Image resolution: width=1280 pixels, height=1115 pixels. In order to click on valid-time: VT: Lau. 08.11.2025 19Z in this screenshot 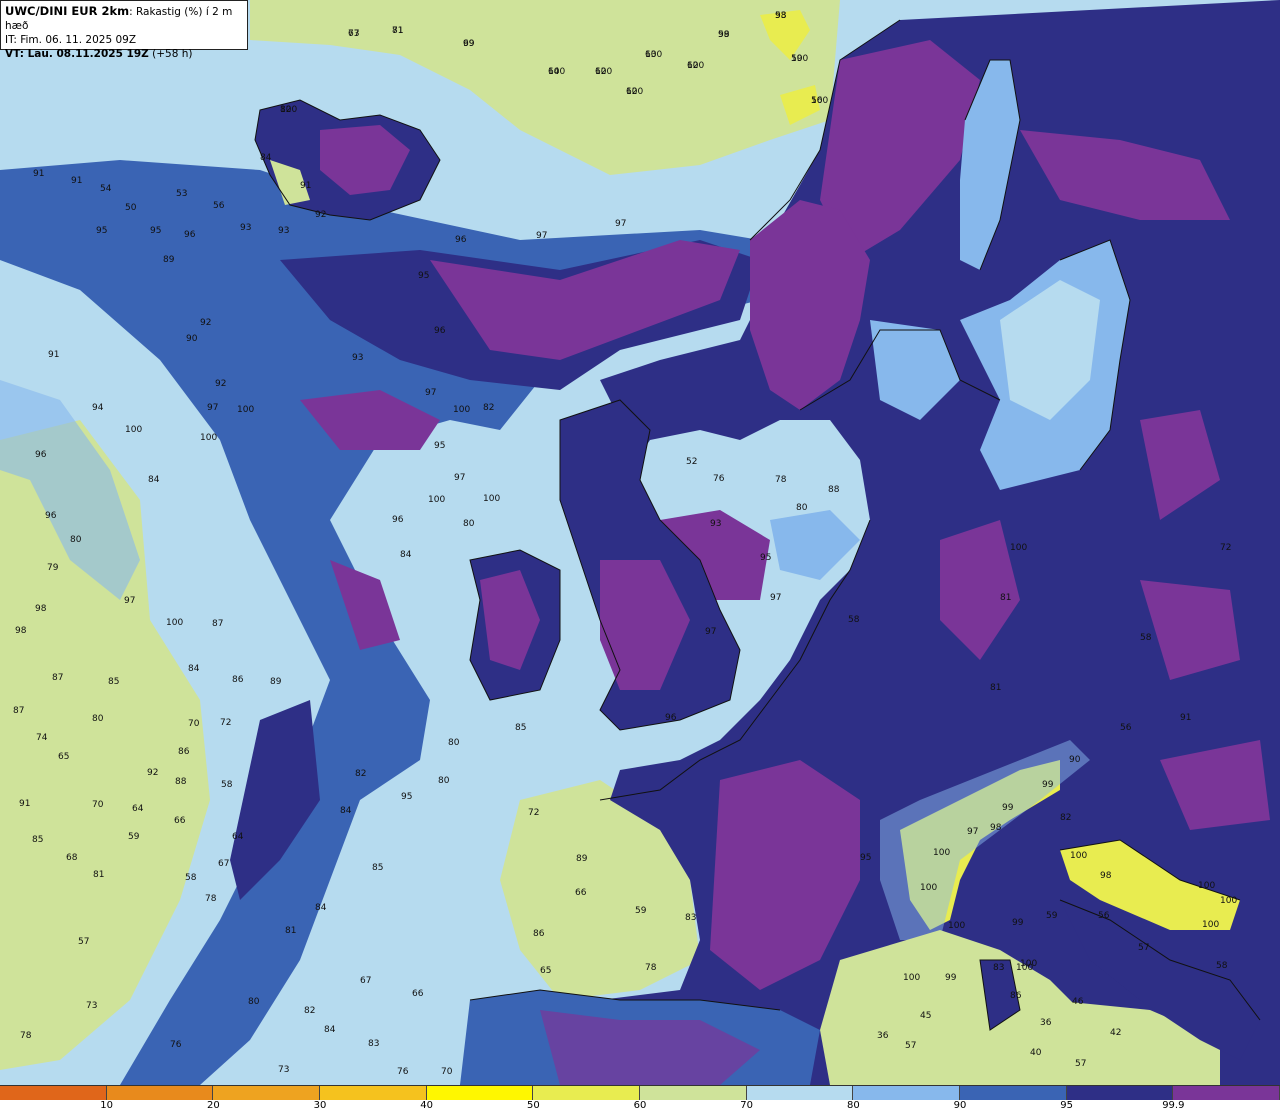, I will do `click(77, 54)`.